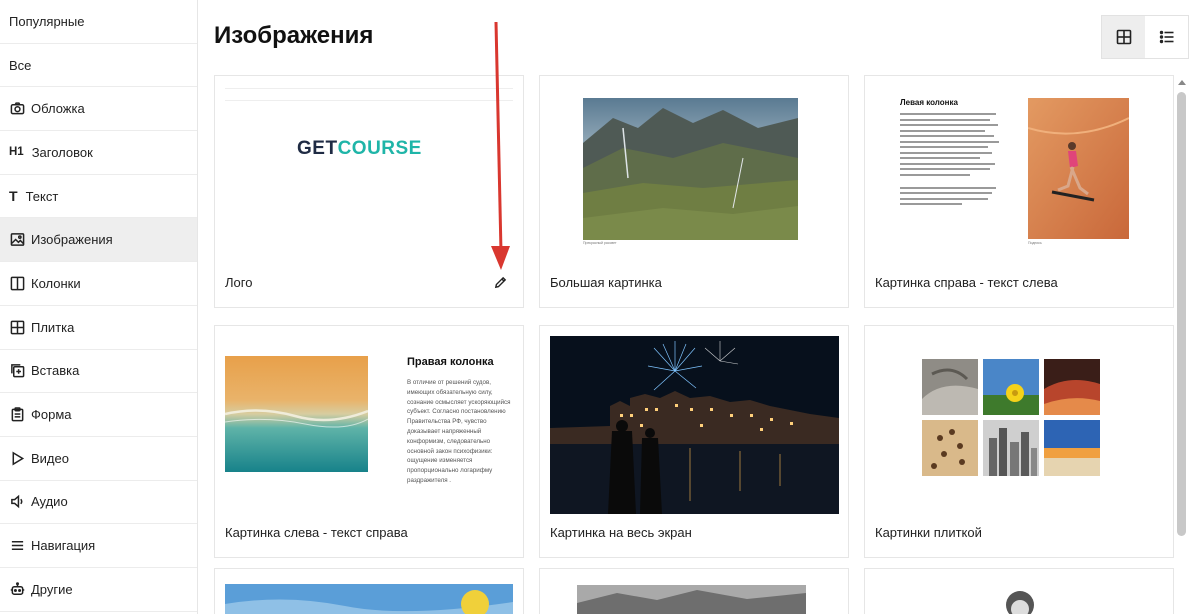 This screenshot has height=614, width=1199. I want to click on card-tiled-images: Картинки плиткой, so click(1019, 441).